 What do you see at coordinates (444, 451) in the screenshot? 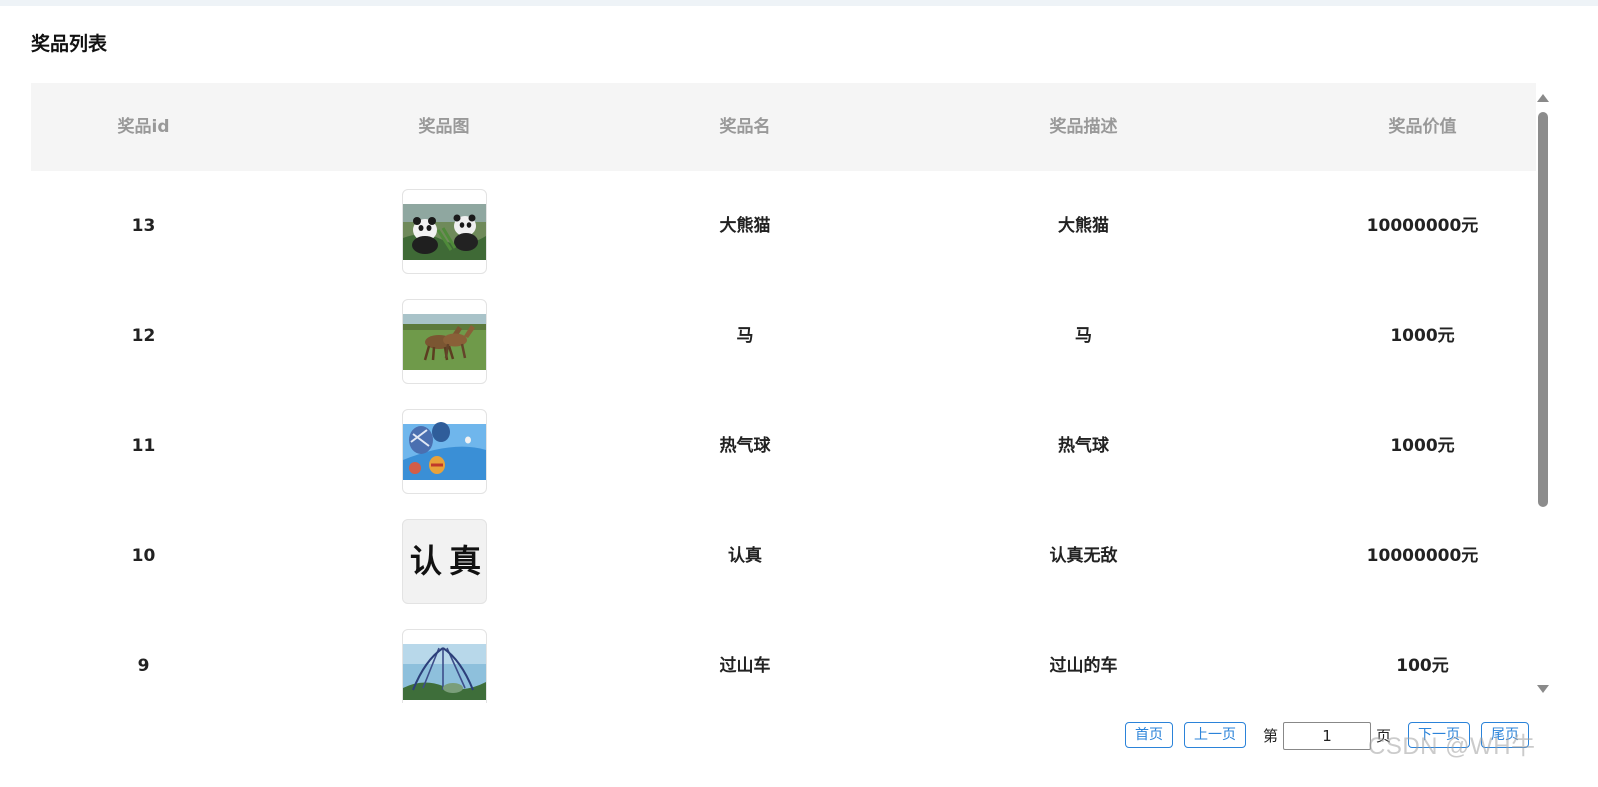
I see `hot-air-balloon-image` at bounding box center [444, 451].